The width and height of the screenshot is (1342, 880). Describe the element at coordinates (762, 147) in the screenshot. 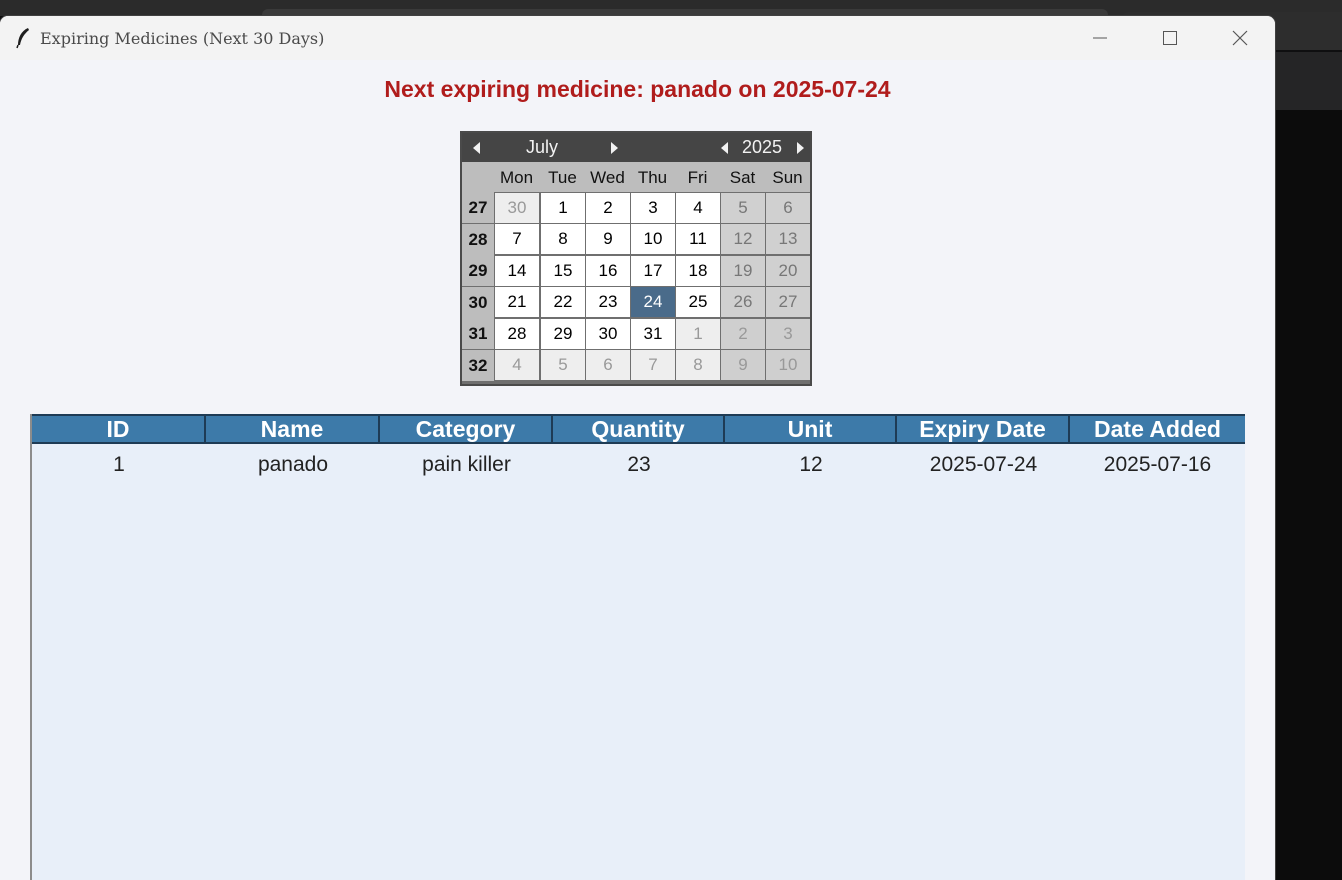

I see `calendar-year-label: 2025` at that location.